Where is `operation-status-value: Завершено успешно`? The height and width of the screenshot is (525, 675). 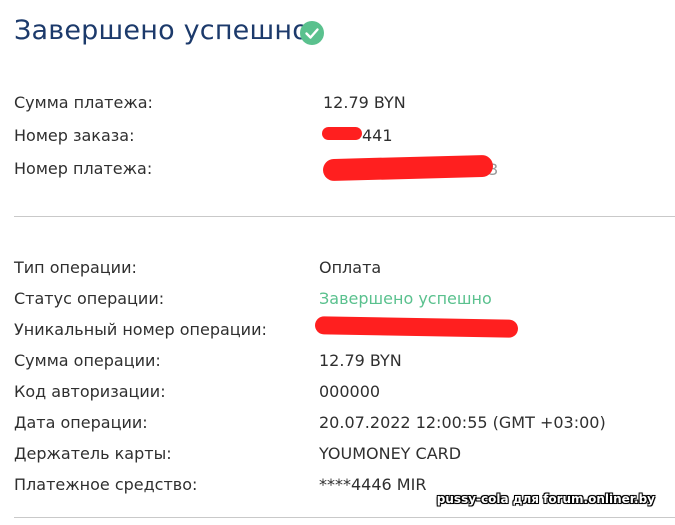
operation-status-value: Завершено успешно is located at coordinates (405, 298).